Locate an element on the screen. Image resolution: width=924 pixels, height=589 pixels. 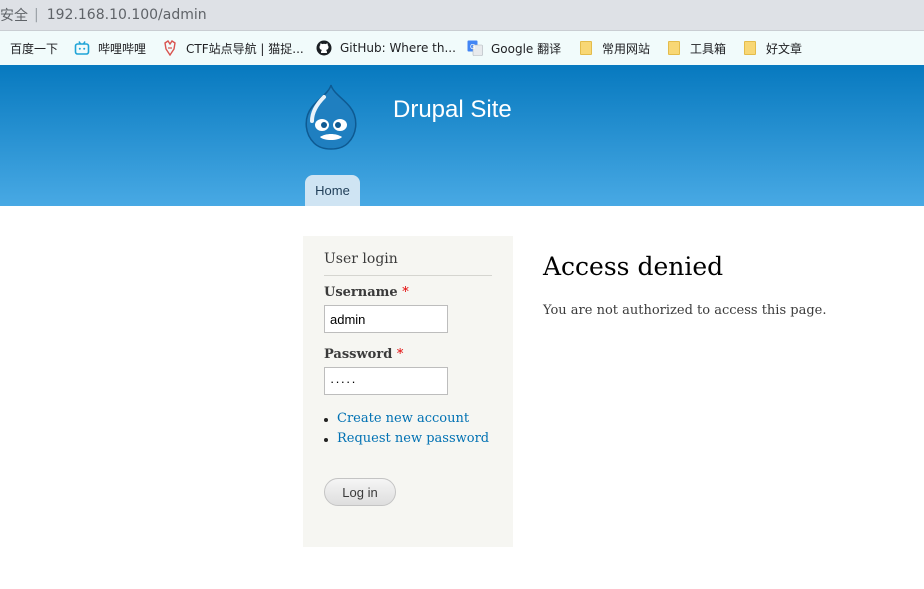
password-label: Password * is located at coordinates (363, 354).